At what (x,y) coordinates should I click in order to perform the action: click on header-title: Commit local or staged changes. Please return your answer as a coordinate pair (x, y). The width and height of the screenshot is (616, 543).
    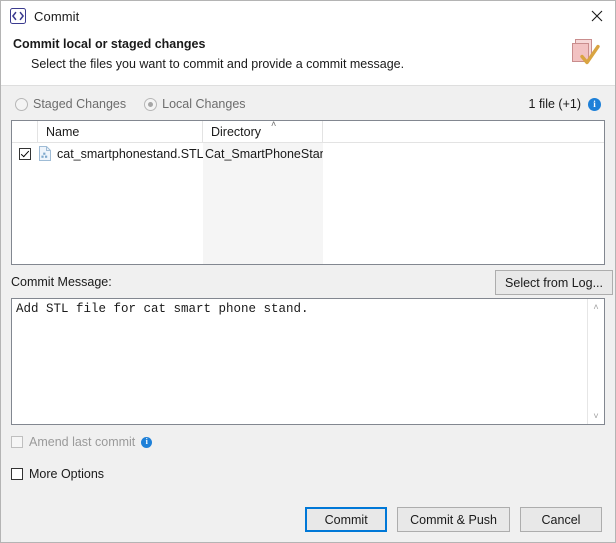
    Looking at the image, I should click on (109, 44).